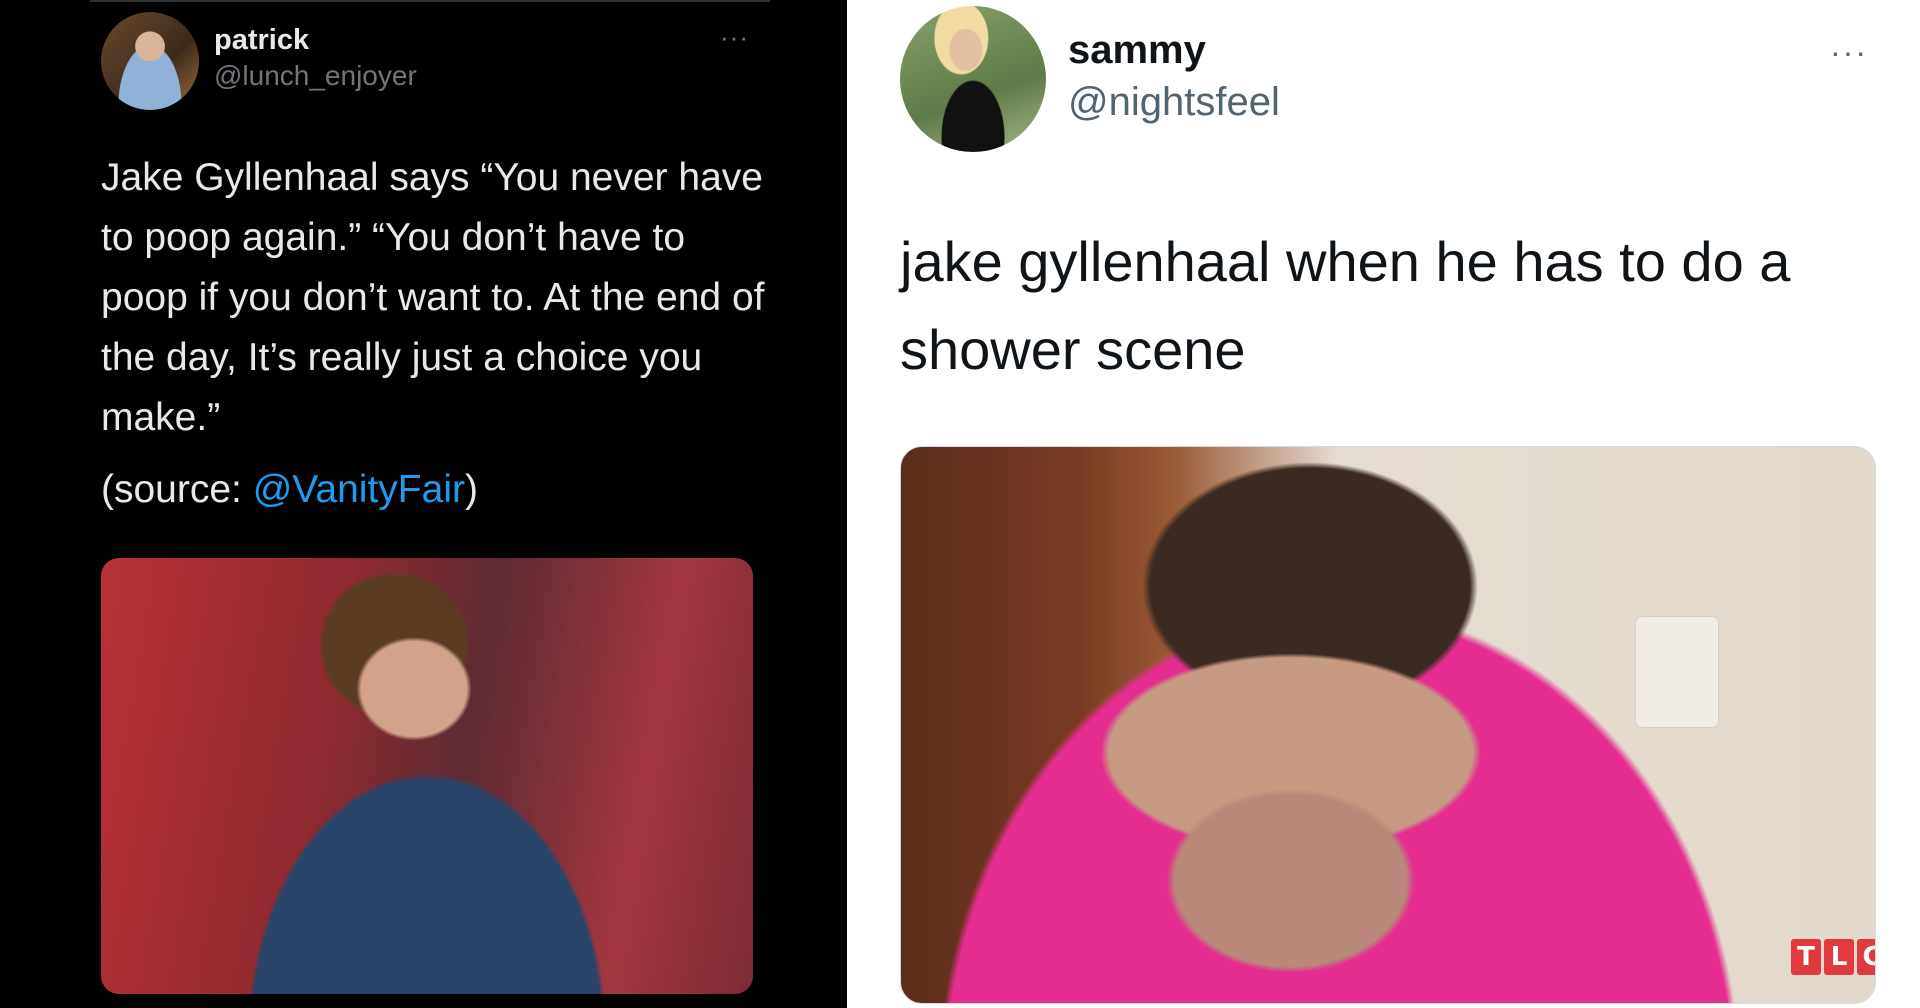  Describe the element at coordinates (1866, 957) in the screenshot. I see `logo-letter: C` at that location.